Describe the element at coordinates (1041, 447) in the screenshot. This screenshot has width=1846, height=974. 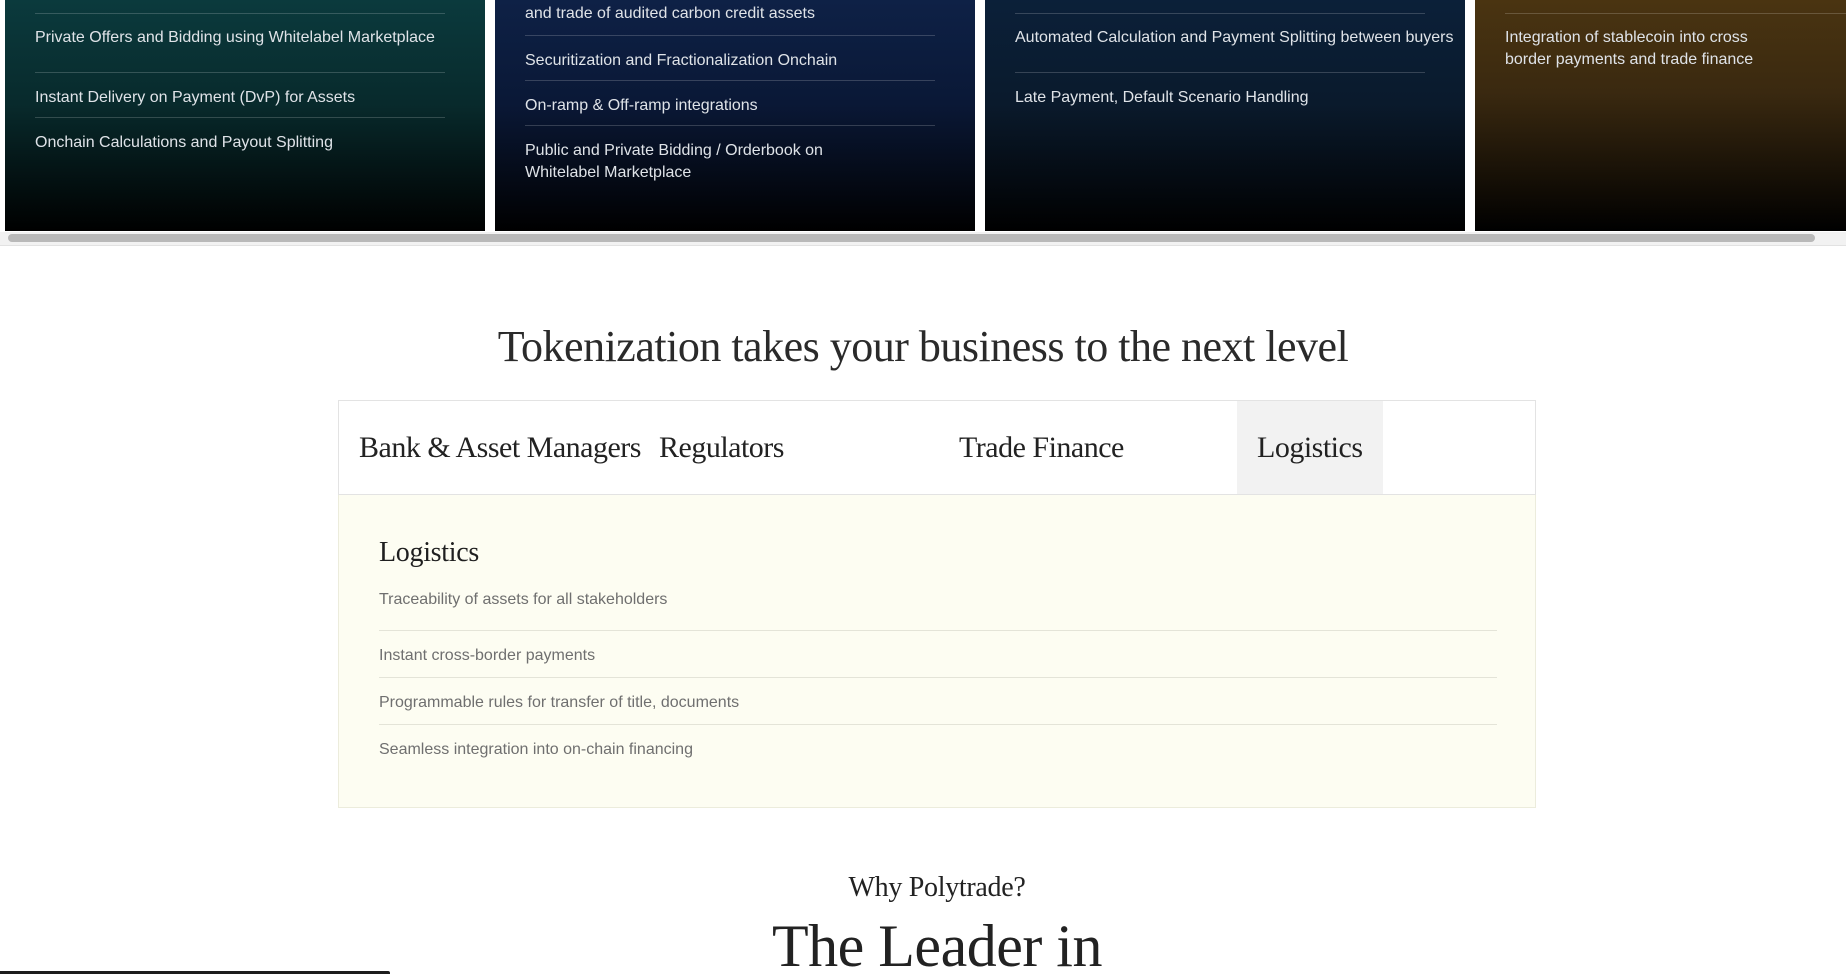
I see `tab-trade-finance: Trade Finance` at that location.